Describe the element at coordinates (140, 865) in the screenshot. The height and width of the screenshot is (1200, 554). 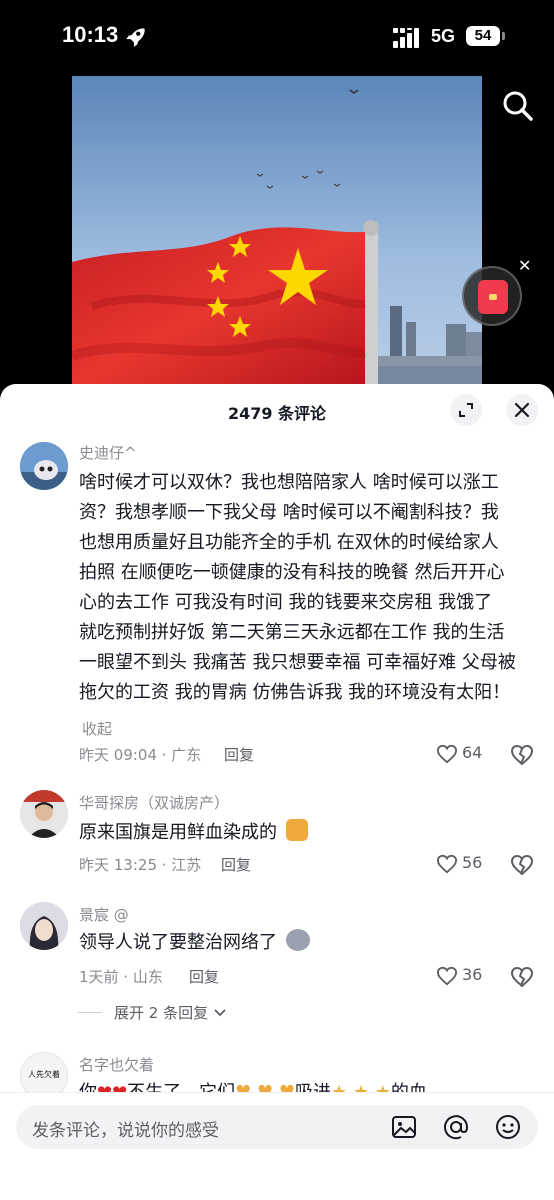
I see `comment-meta: 昨天 13:25 · 江苏` at that location.